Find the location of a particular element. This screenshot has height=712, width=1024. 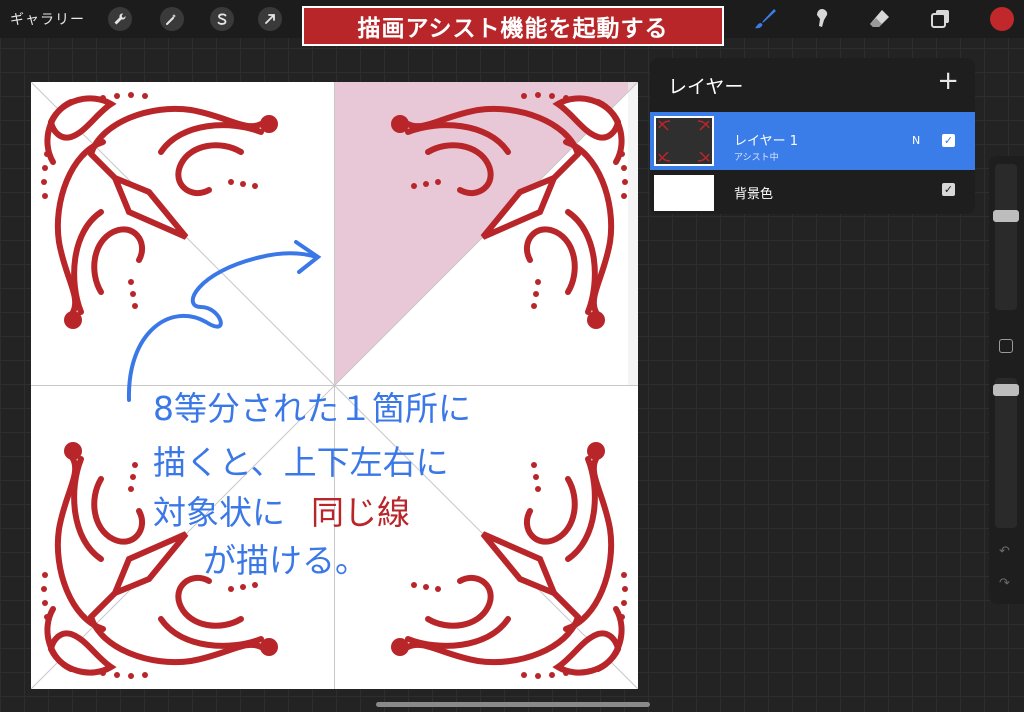

undo-icon: ↶ is located at coordinates (1004, 551).